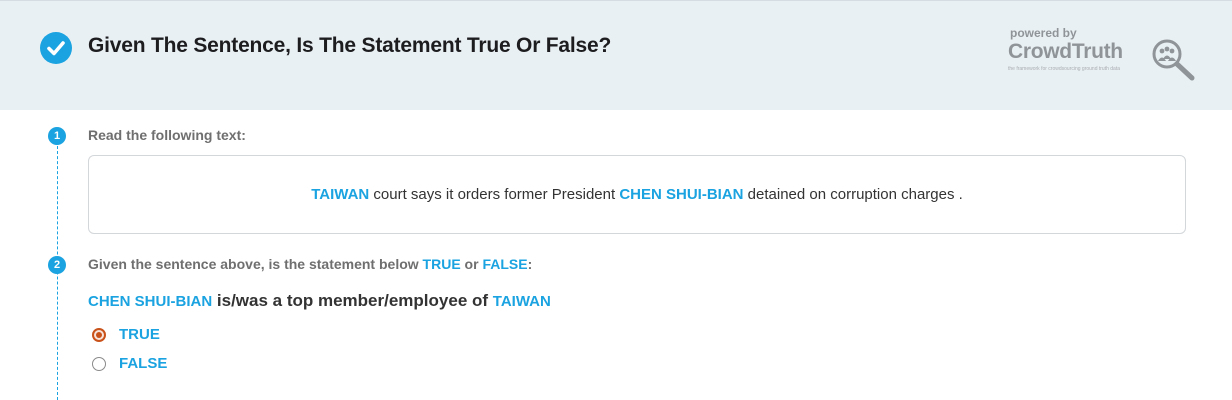 The image size is (1232, 400). I want to click on option-true: TRUE, so click(126, 334).